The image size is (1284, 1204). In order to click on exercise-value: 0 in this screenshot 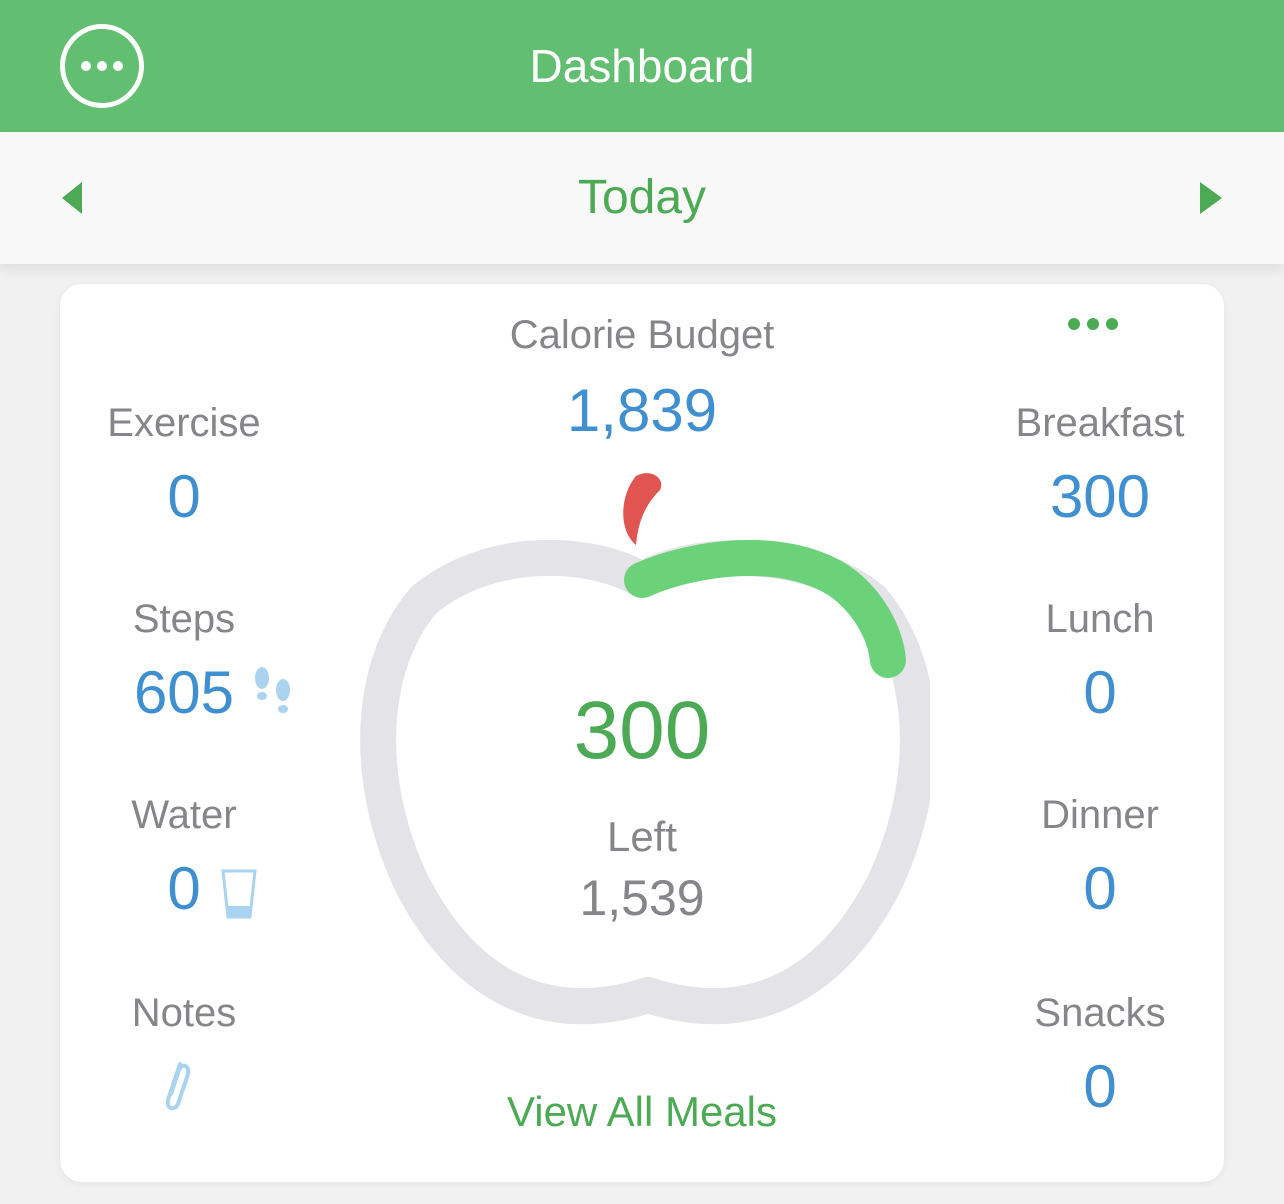, I will do `click(184, 497)`.